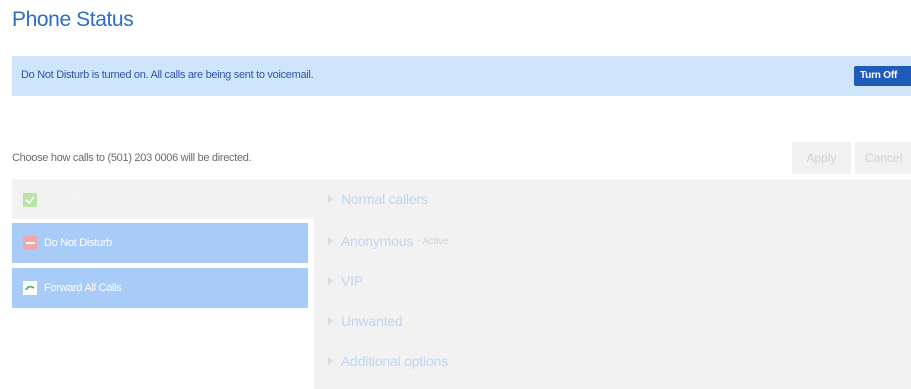 The image size is (911, 389). What do you see at coordinates (394, 361) in the screenshot?
I see `rule-label: Additional options` at bounding box center [394, 361].